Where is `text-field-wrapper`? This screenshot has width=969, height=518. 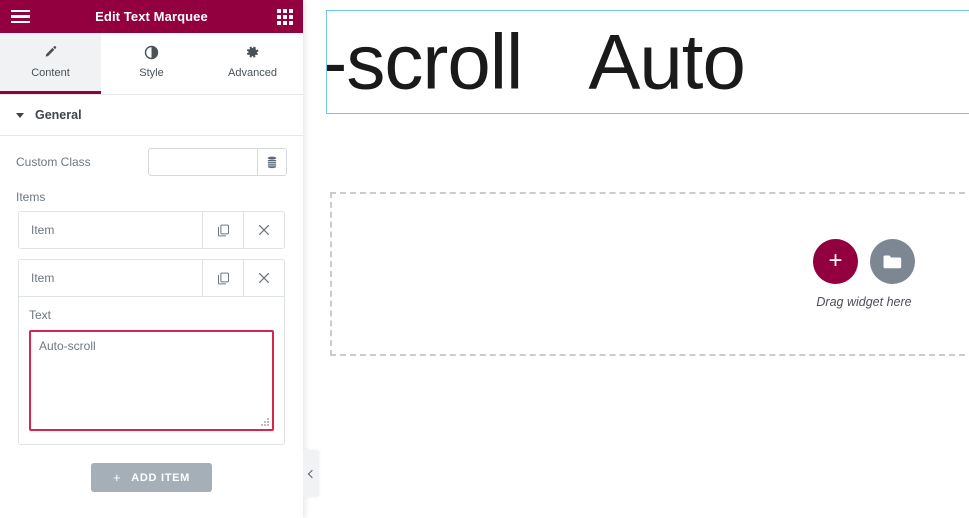
text-field-wrapper is located at coordinates (151, 380).